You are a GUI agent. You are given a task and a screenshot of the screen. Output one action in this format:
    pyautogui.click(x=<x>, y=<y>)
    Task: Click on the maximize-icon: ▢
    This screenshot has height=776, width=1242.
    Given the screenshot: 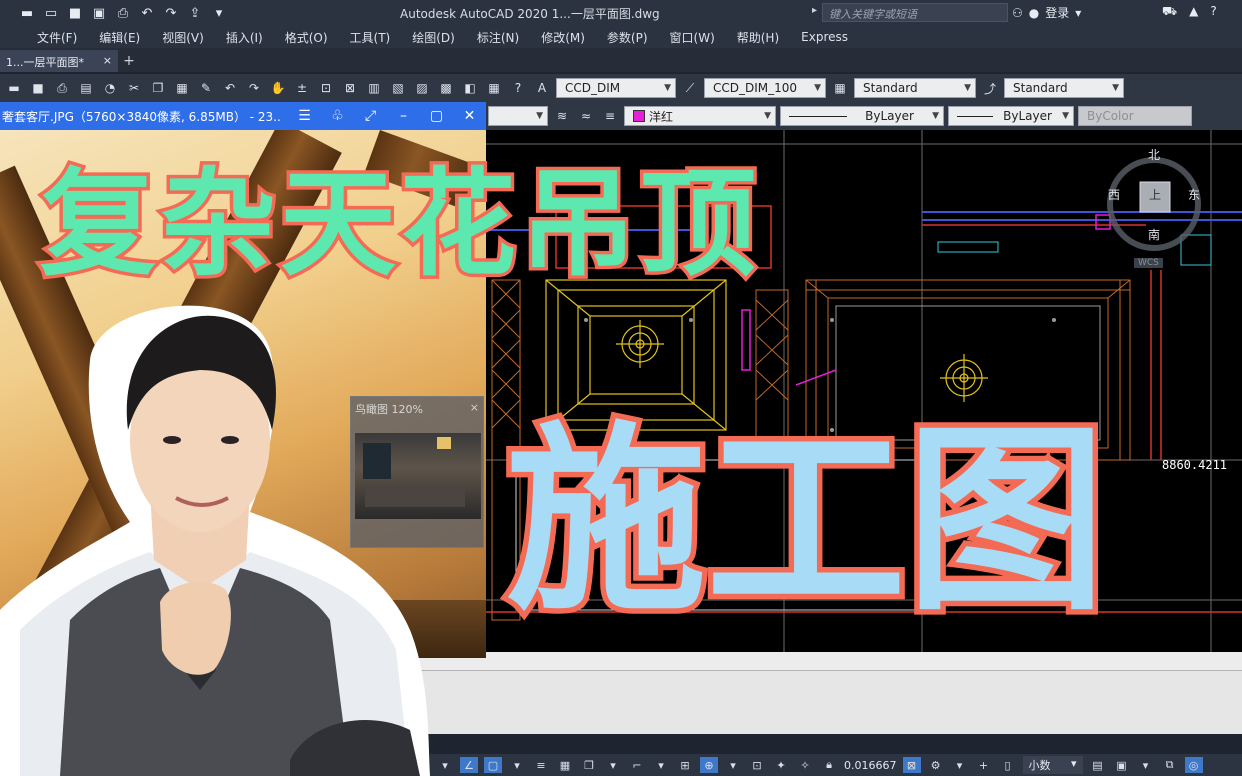 What is the action you would take?
    pyautogui.click(x=436, y=116)
    